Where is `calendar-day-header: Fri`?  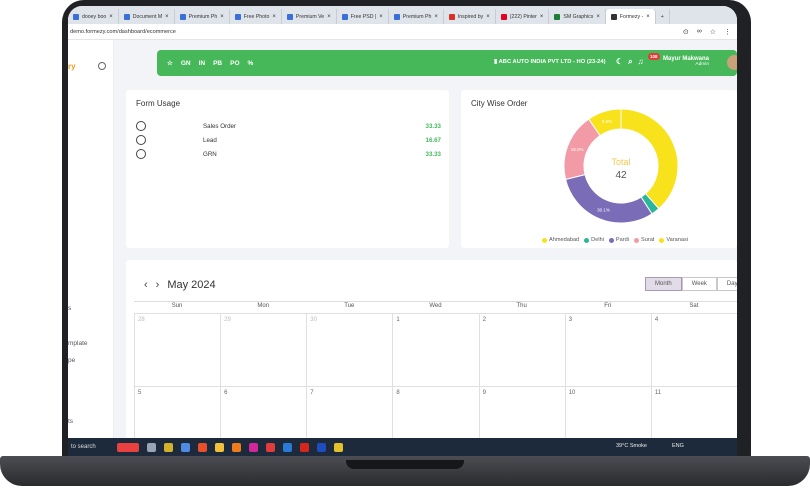 calendar-day-header: Fri is located at coordinates (608, 306).